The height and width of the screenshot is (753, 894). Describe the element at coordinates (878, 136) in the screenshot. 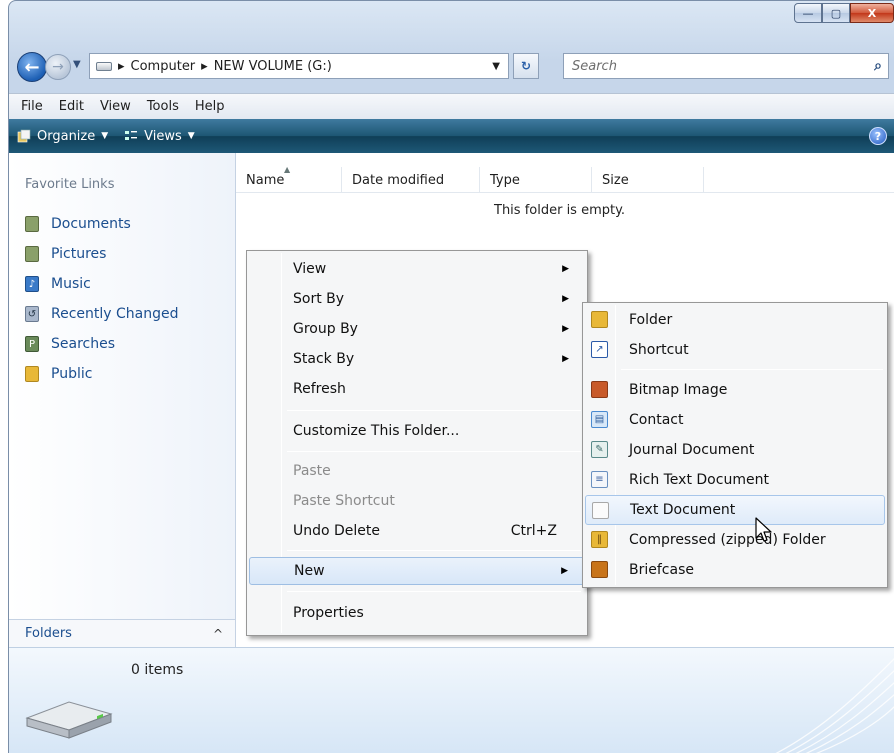

I see `help-button: ?` at that location.